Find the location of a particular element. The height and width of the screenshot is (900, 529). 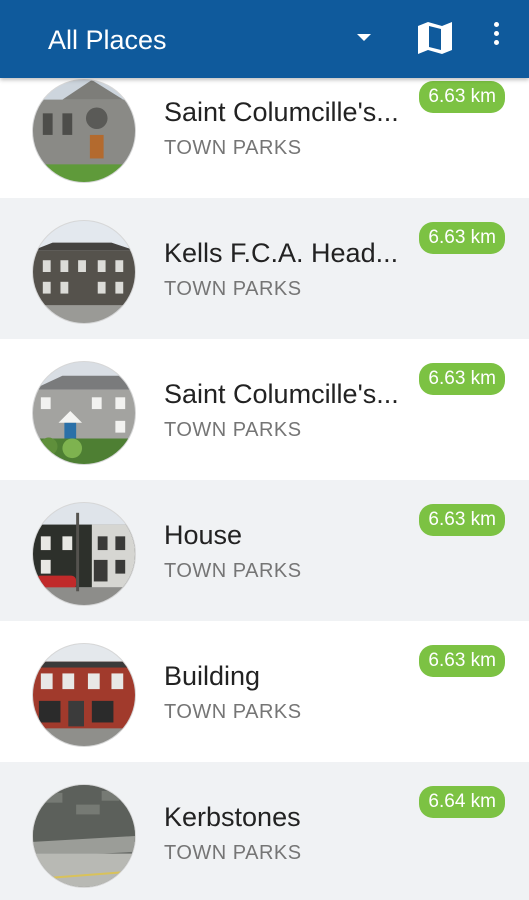

place-thumbnail-hq is located at coordinates (84, 272).